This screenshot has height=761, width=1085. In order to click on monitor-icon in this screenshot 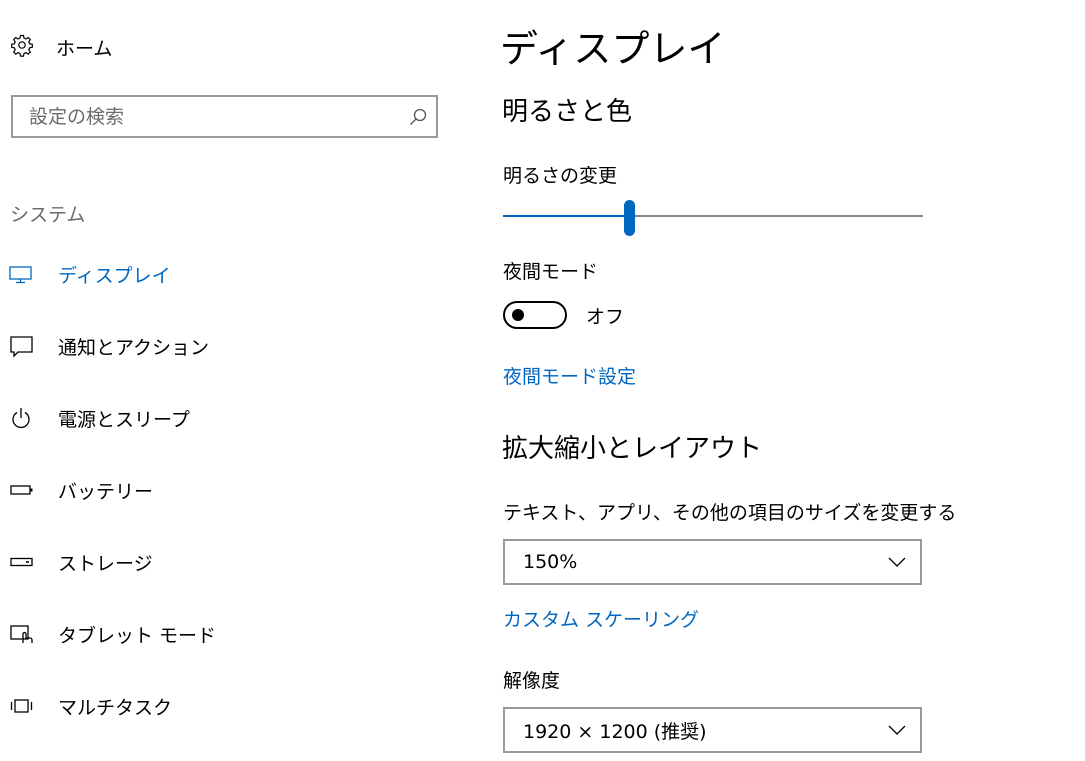, I will do `click(23, 274)`.